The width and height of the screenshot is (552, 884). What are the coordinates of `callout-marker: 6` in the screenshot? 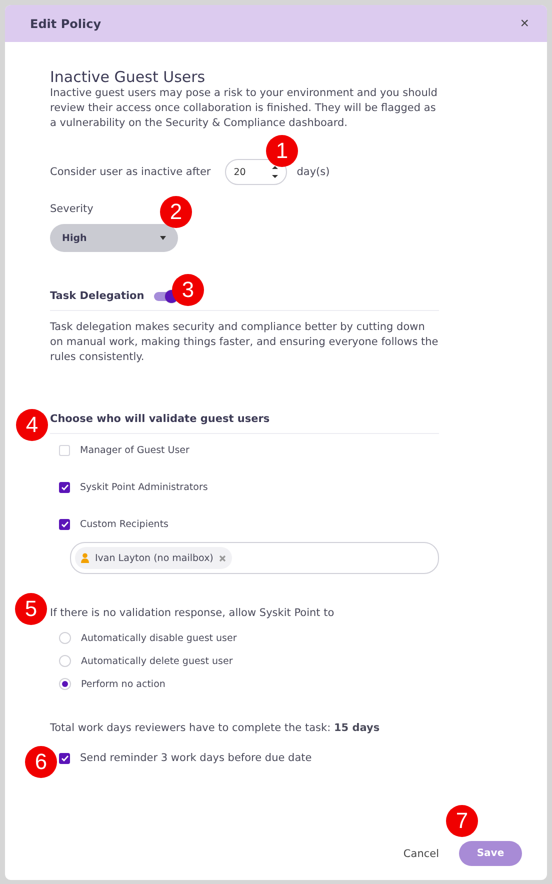 It's located at (41, 762).